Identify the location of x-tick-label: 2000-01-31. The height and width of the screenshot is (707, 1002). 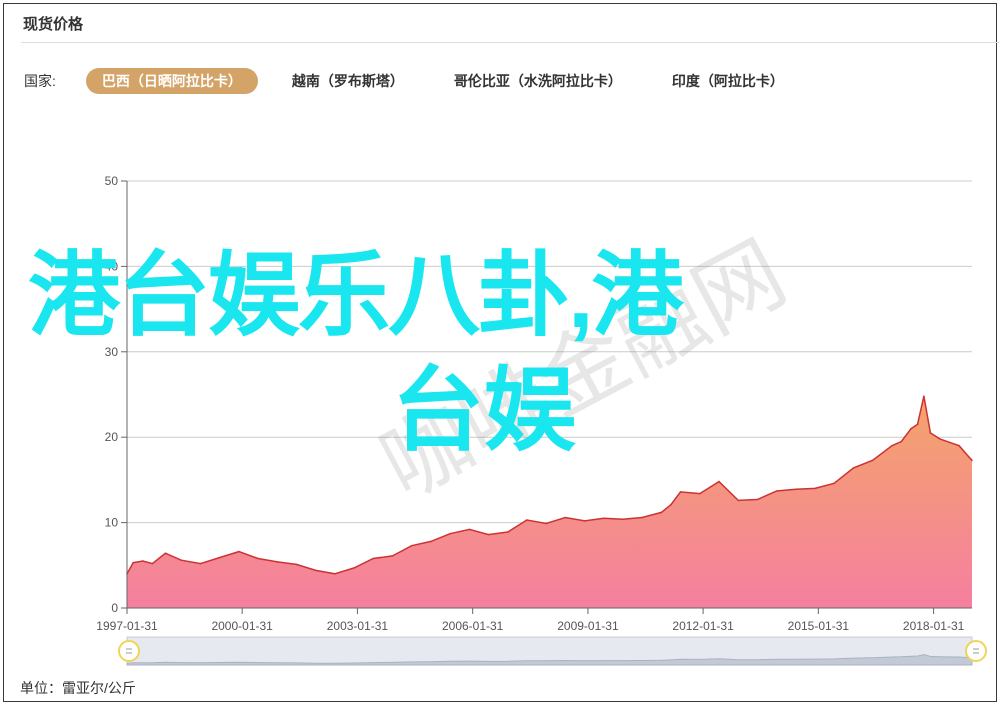
(242, 626).